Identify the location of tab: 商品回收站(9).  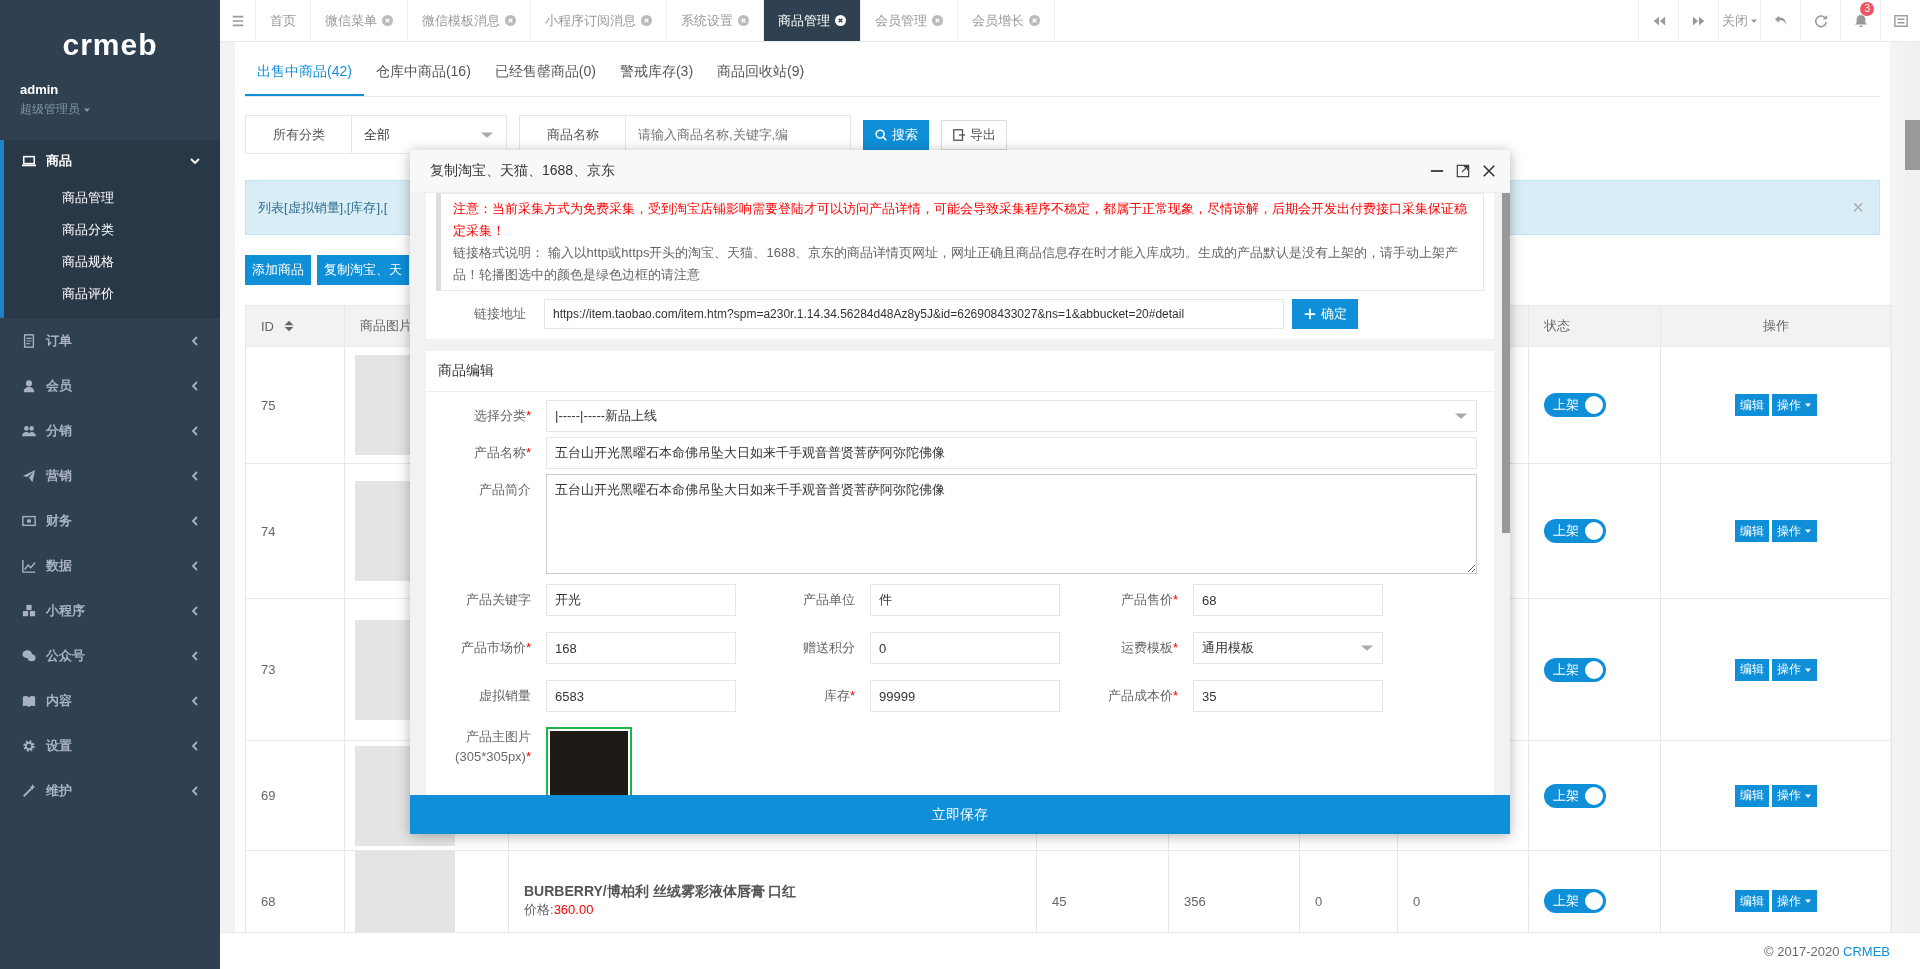
(761, 69).